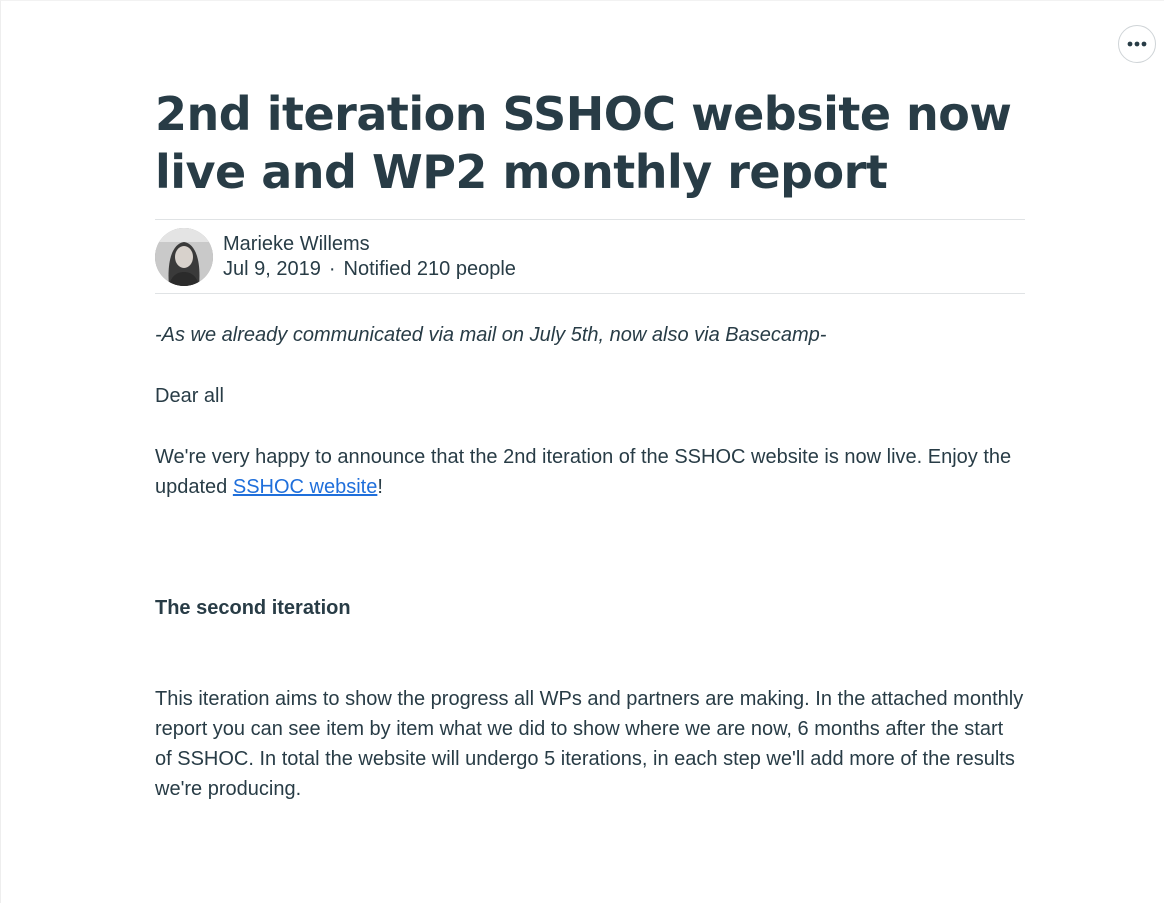  I want to click on post-date: Jul 9, 2019, so click(272, 268).